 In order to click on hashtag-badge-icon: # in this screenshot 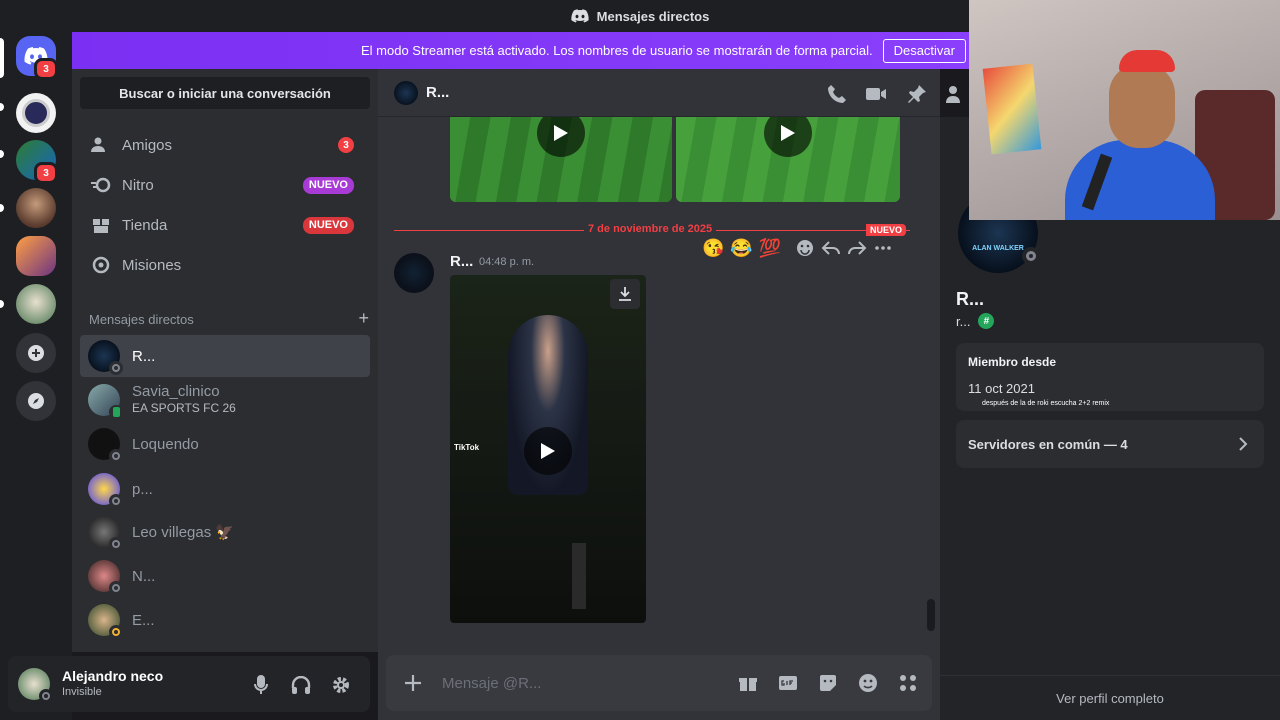, I will do `click(986, 321)`.